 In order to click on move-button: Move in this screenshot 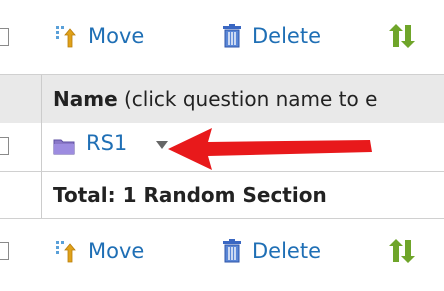, I will do `click(99, 36)`.